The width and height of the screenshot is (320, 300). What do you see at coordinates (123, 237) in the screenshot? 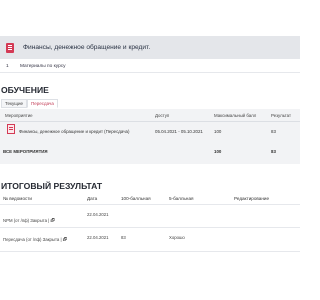
I see `row-score100: 83` at bounding box center [123, 237].